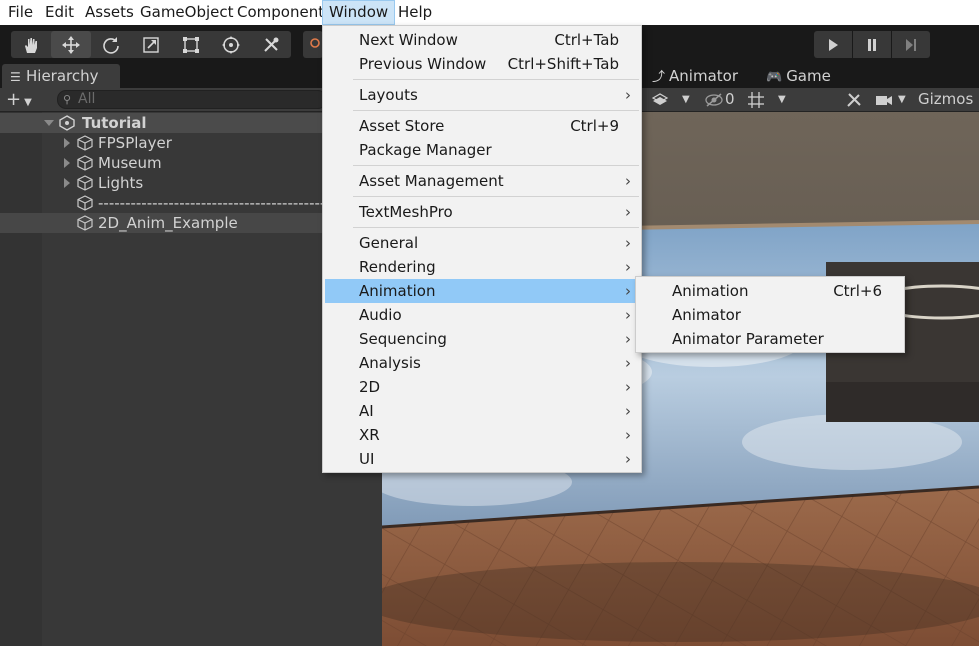 The height and width of the screenshot is (646, 979). I want to click on camera-icon, so click(884, 100).